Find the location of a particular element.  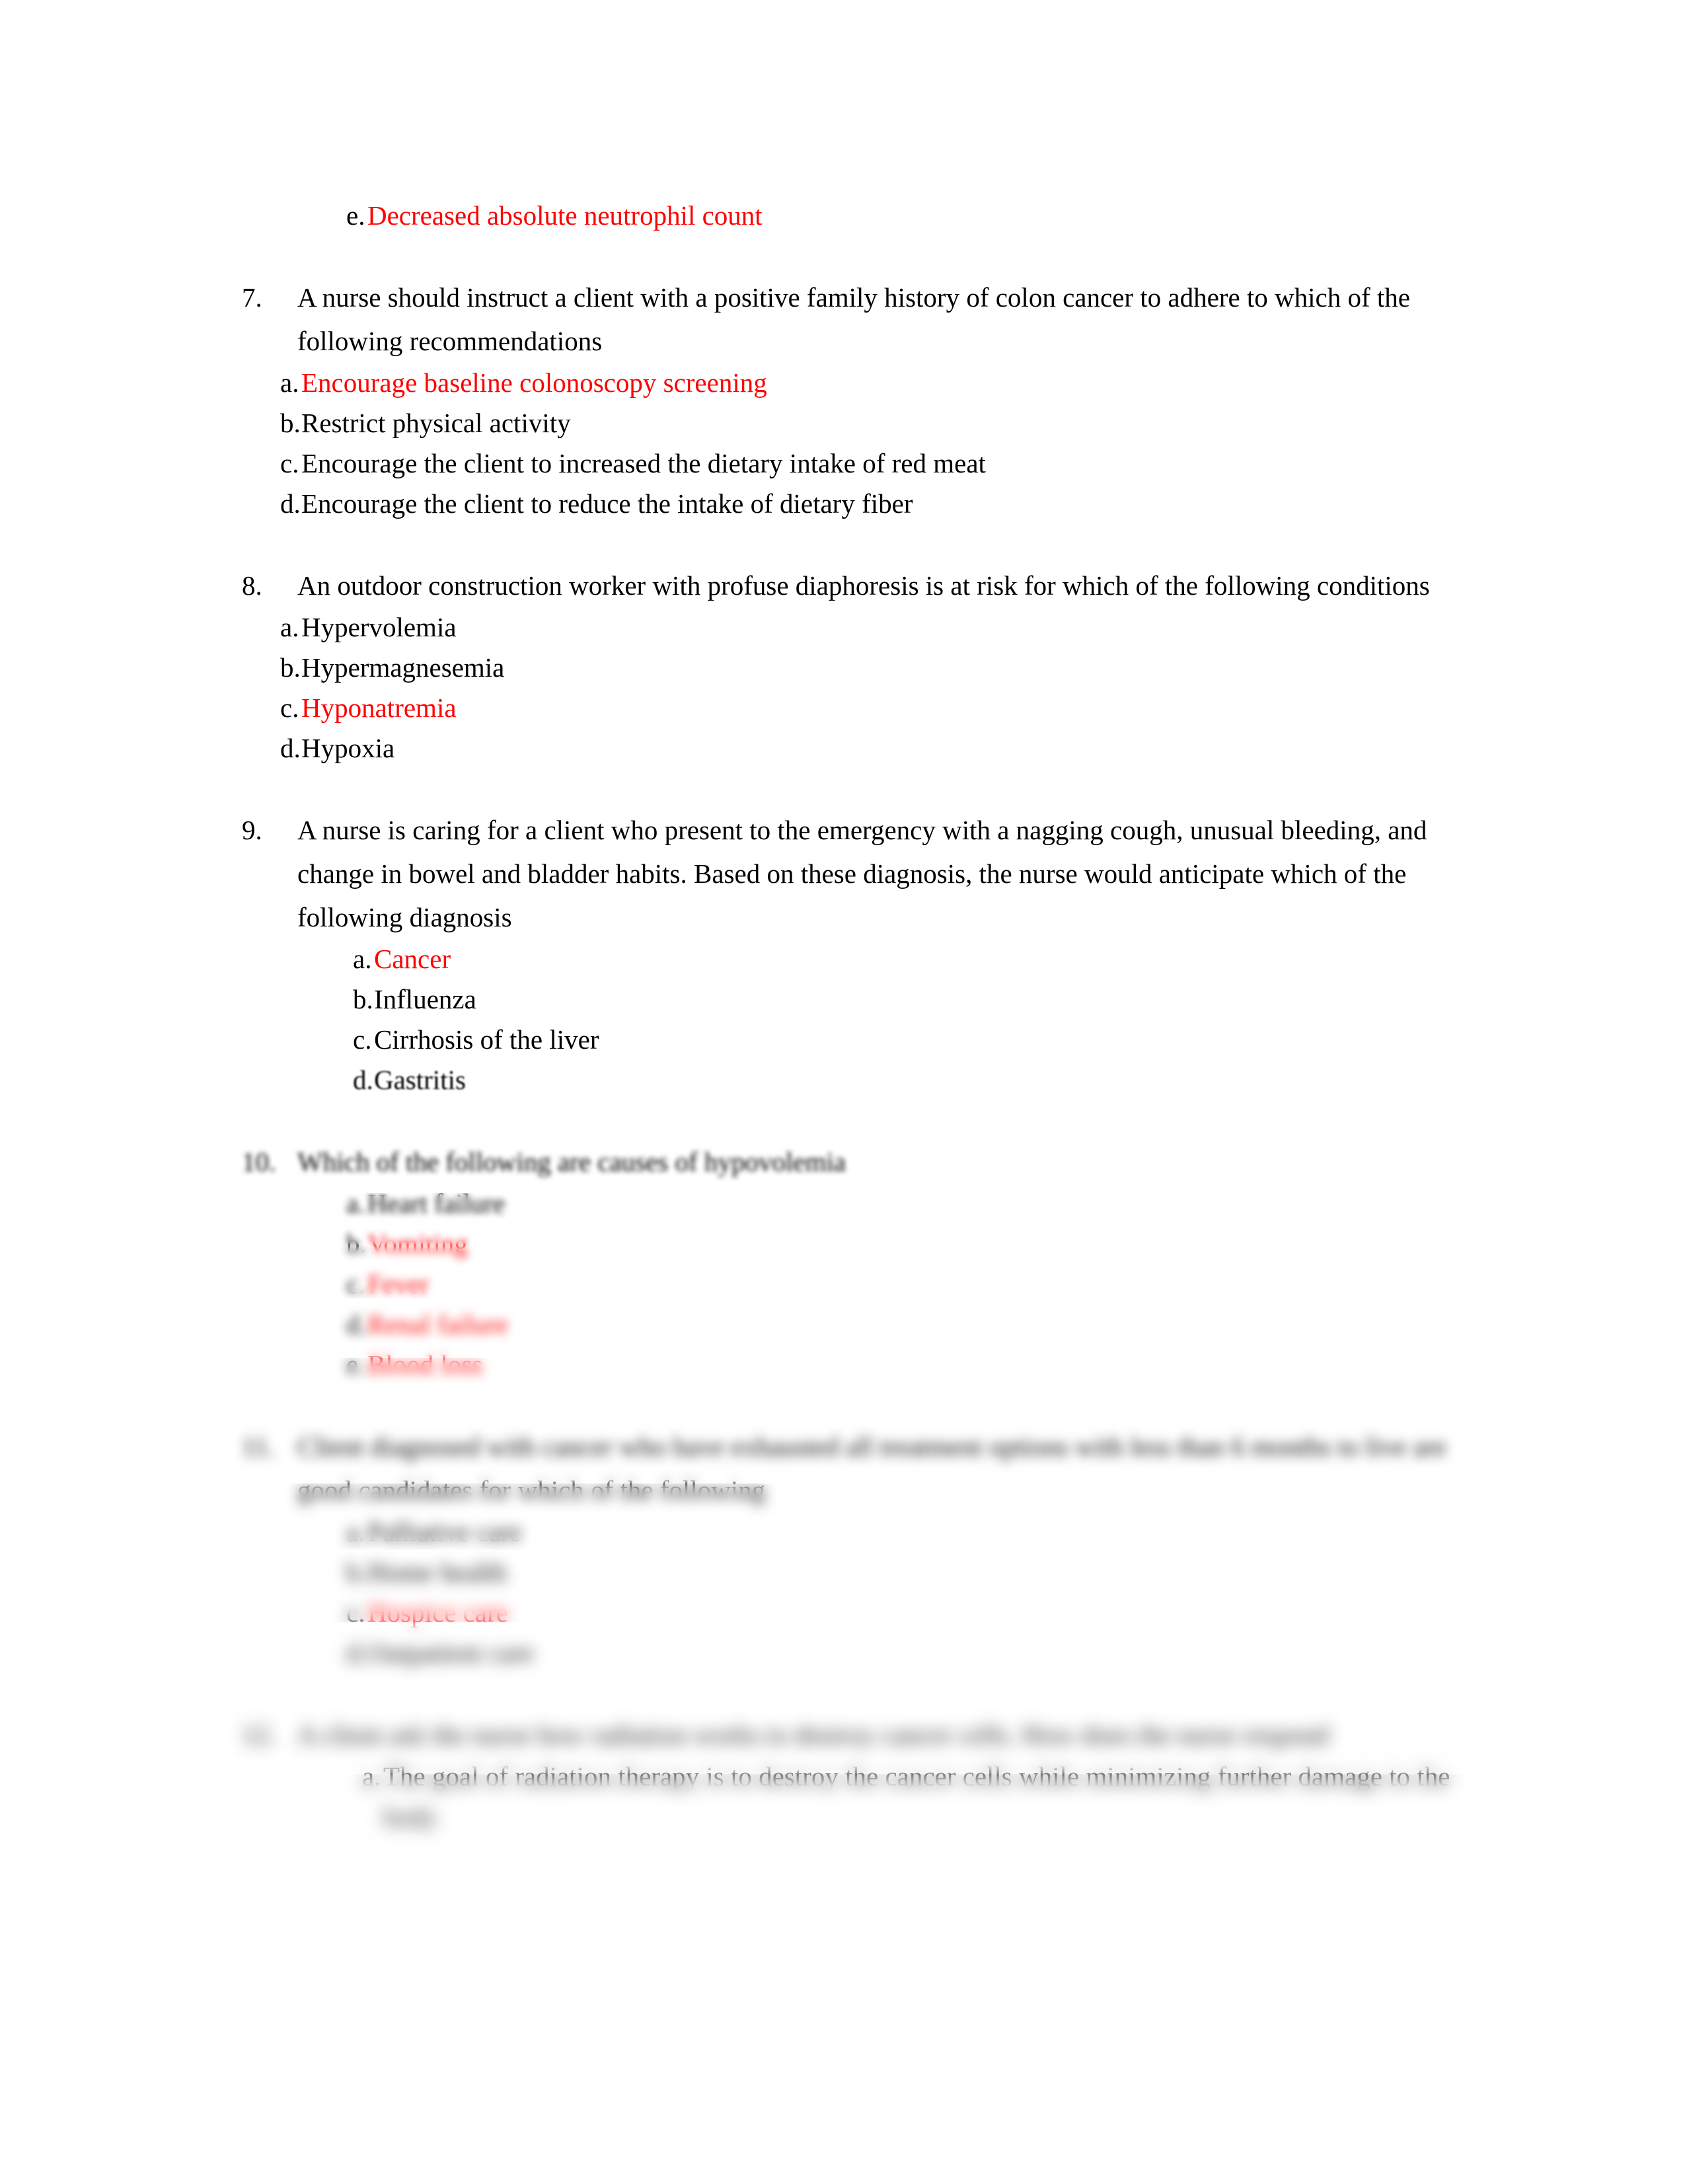

list-item: b. Home health is located at coordinates (867, 1572).